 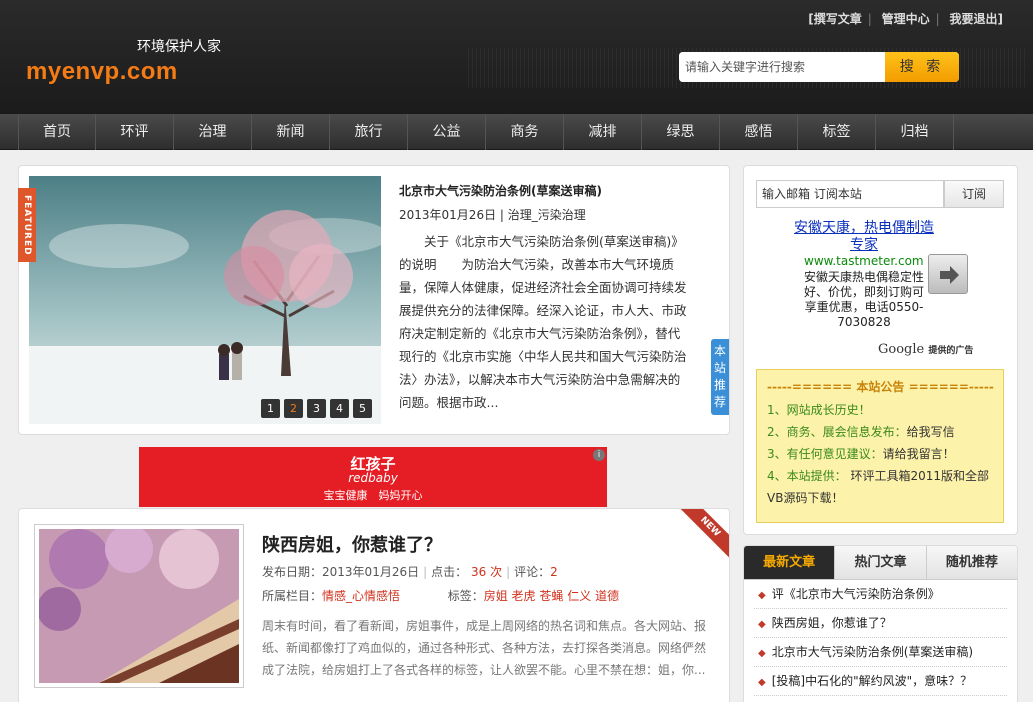 What do you see at coordinates (525, 132) in the screenshot?
I see `nav-item-business: 商务` at bounding box center [525, 132].